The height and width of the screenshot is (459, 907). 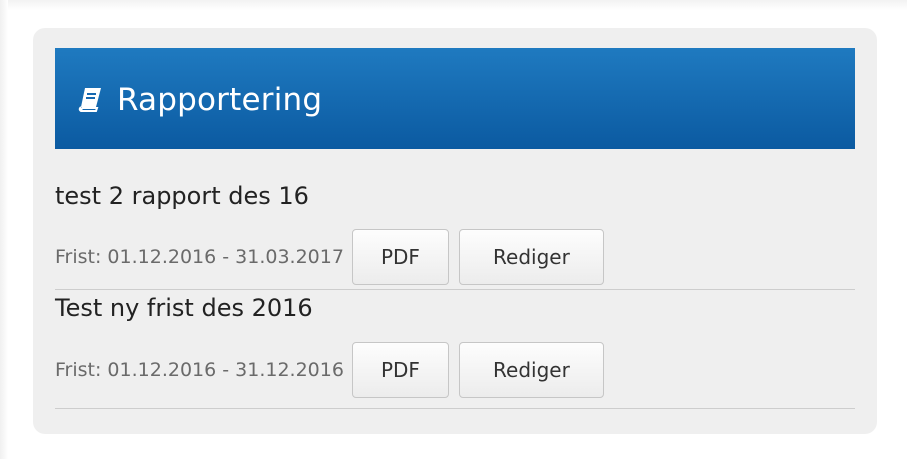 I want to click on report-deadline: Frist: 01.12.2016 - 31.03.2017, so click(x=199, y=257).